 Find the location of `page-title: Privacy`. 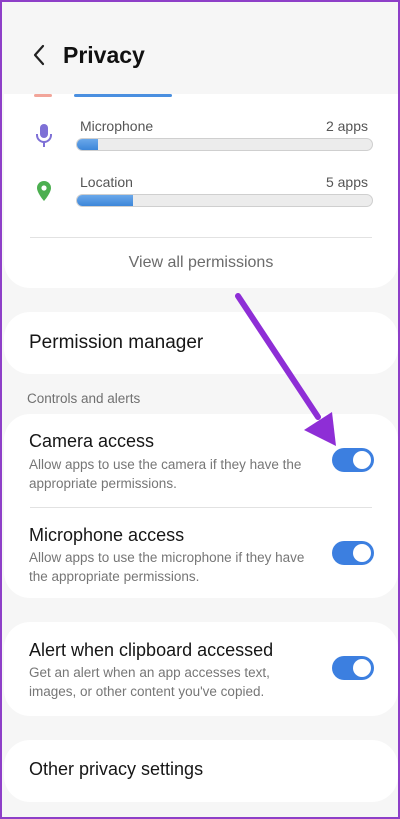

page-title: Privacy is located at coordinates (104, 55).